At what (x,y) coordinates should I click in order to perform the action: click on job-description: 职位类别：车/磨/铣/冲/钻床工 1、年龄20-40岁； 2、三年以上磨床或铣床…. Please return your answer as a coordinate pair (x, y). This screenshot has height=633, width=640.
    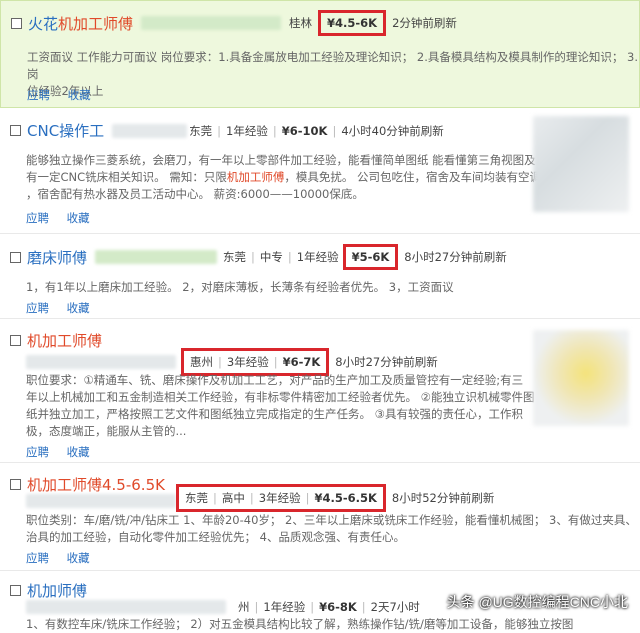
    Looking at the image, I should click on (331, 528).